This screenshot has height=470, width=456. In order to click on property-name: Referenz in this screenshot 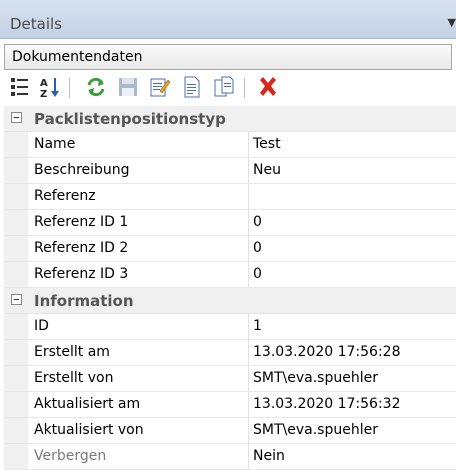, I will do `click(65, 196)`.